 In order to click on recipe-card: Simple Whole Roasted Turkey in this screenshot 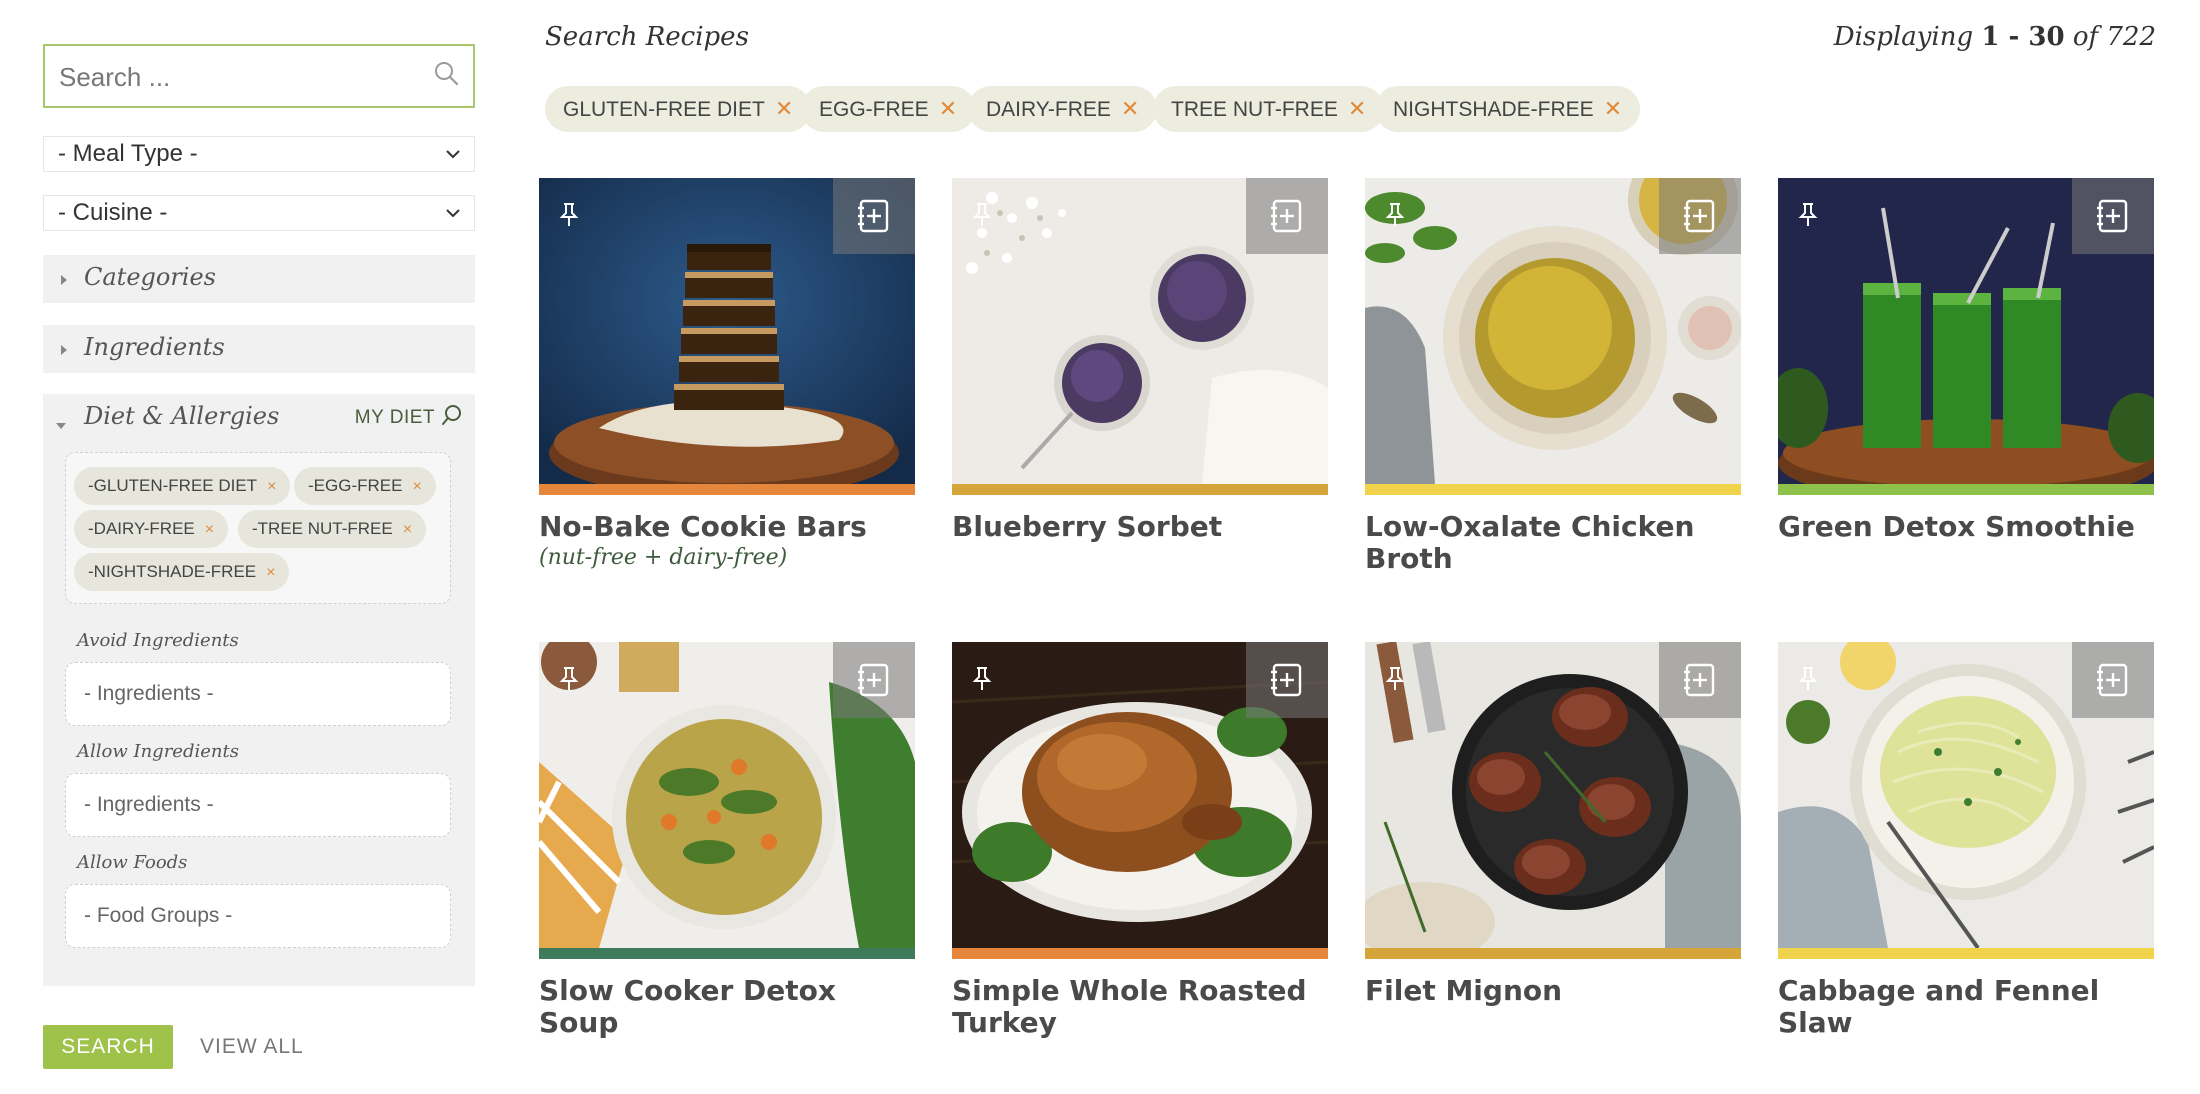, I will do `click(1140, 840)`.